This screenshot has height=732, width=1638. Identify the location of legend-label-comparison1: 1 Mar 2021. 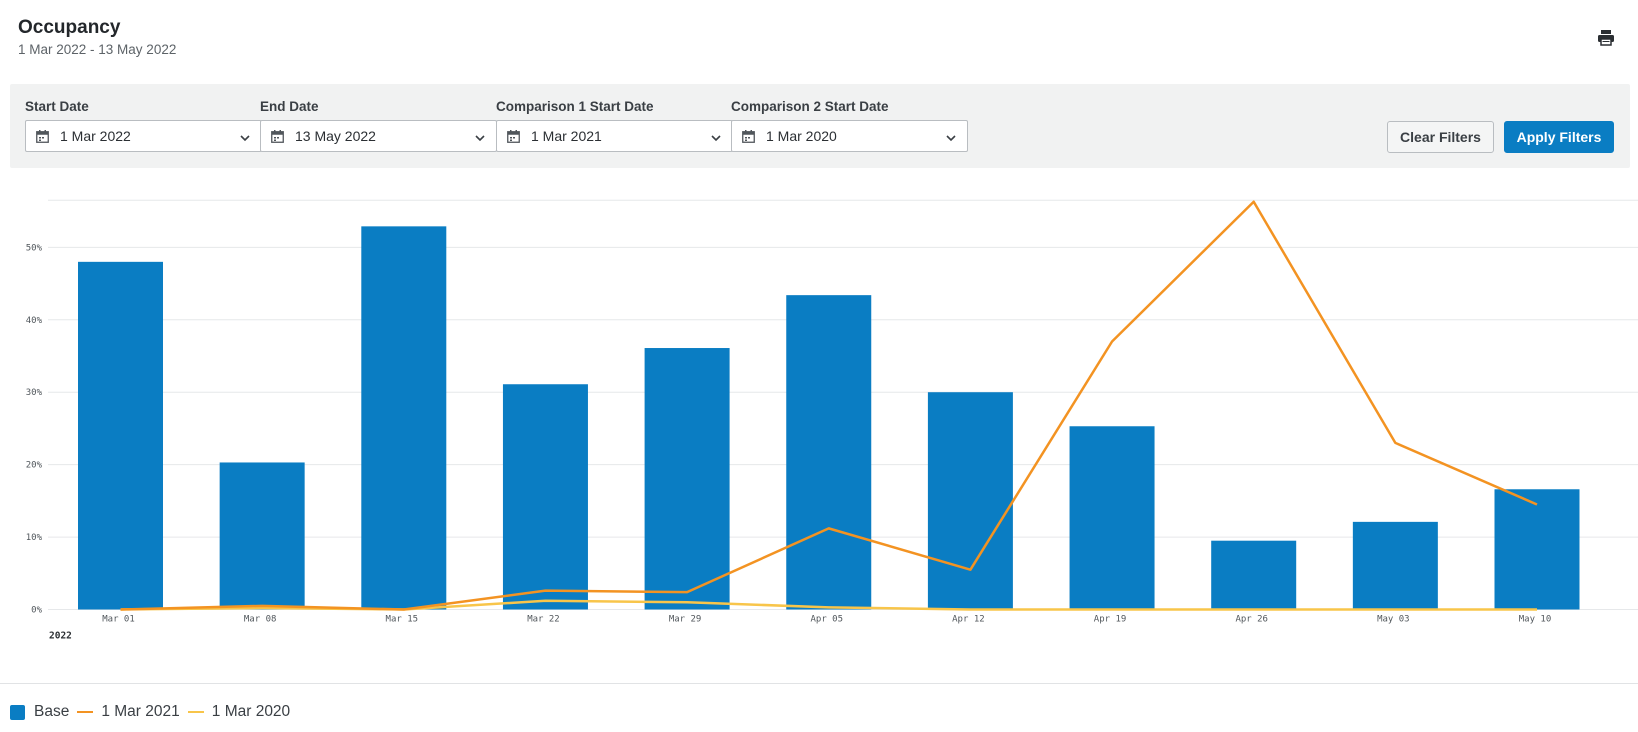
(140, 711).